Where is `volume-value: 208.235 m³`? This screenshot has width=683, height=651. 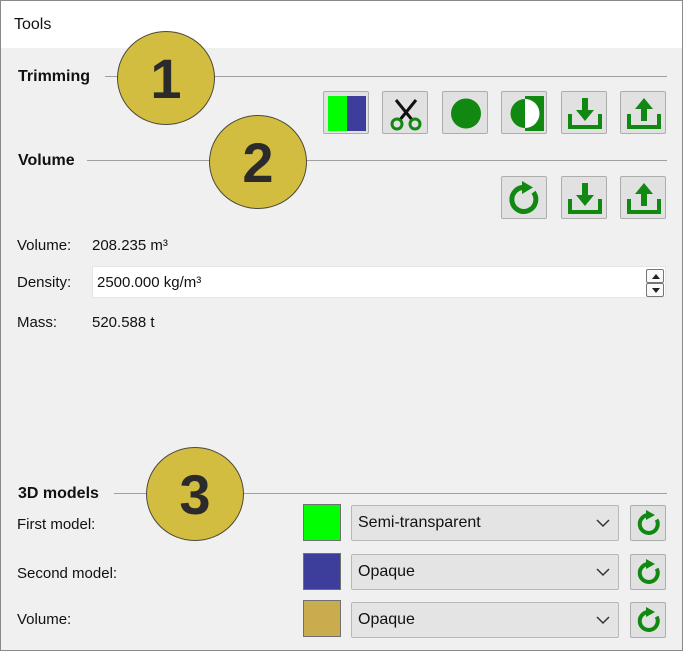
volume-value: 208.235 m³ is located at coordinates (130, 245).